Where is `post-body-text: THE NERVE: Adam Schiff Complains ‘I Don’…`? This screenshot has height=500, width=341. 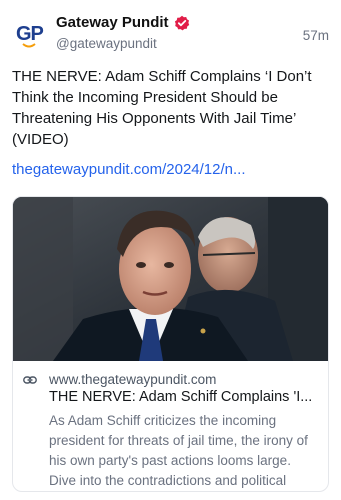
post-body-text: THE NERVE: Adam Schiff Complains ‘I Don’… is located at coordinates (162, 108).